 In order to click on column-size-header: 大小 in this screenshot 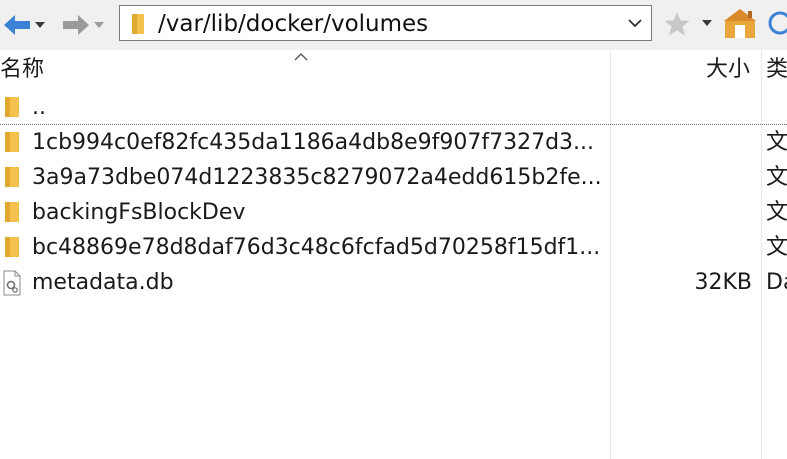, I will do `click(728, 70)`.